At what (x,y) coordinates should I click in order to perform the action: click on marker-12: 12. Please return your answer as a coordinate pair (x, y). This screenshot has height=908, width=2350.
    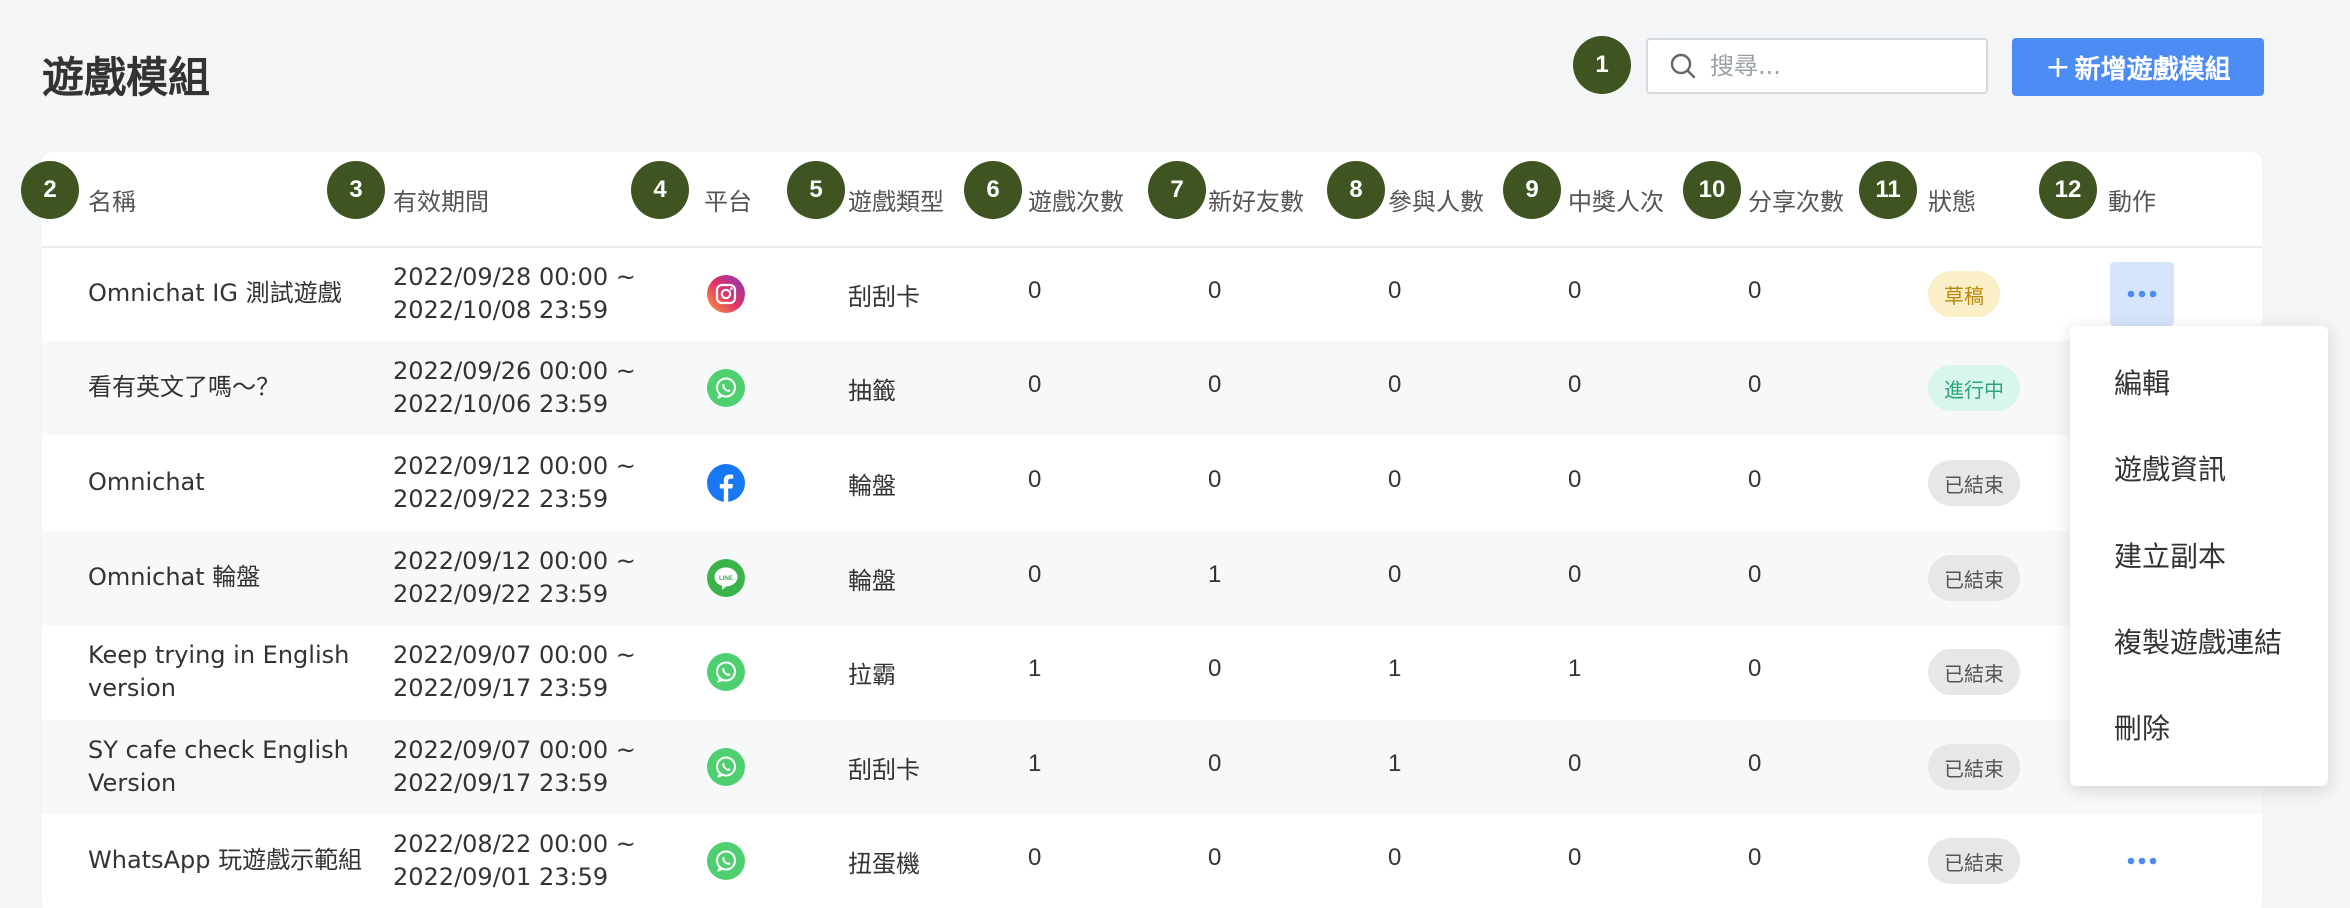
    Looking at the image, I should click on (2068, 190).